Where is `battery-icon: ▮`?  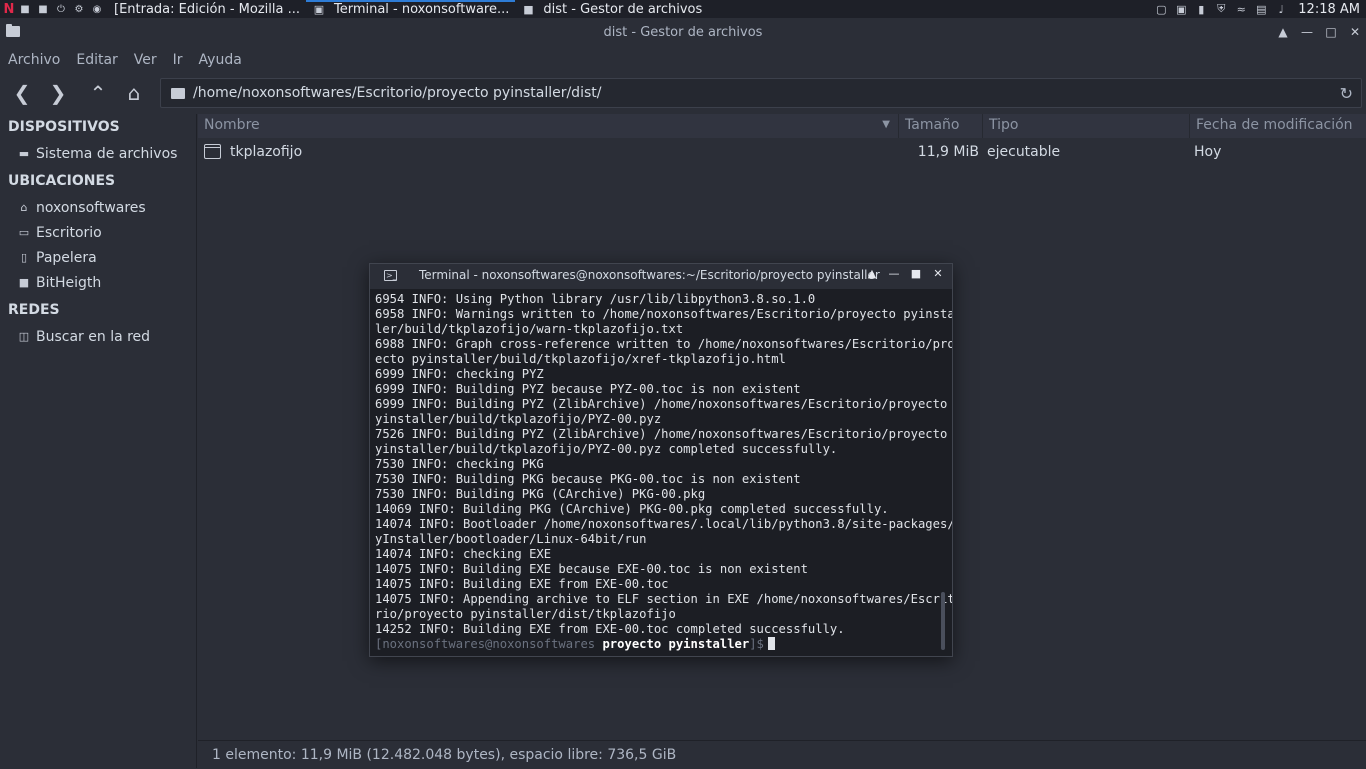
battery-icon: ▮ is located at coordinates (1201, 9).